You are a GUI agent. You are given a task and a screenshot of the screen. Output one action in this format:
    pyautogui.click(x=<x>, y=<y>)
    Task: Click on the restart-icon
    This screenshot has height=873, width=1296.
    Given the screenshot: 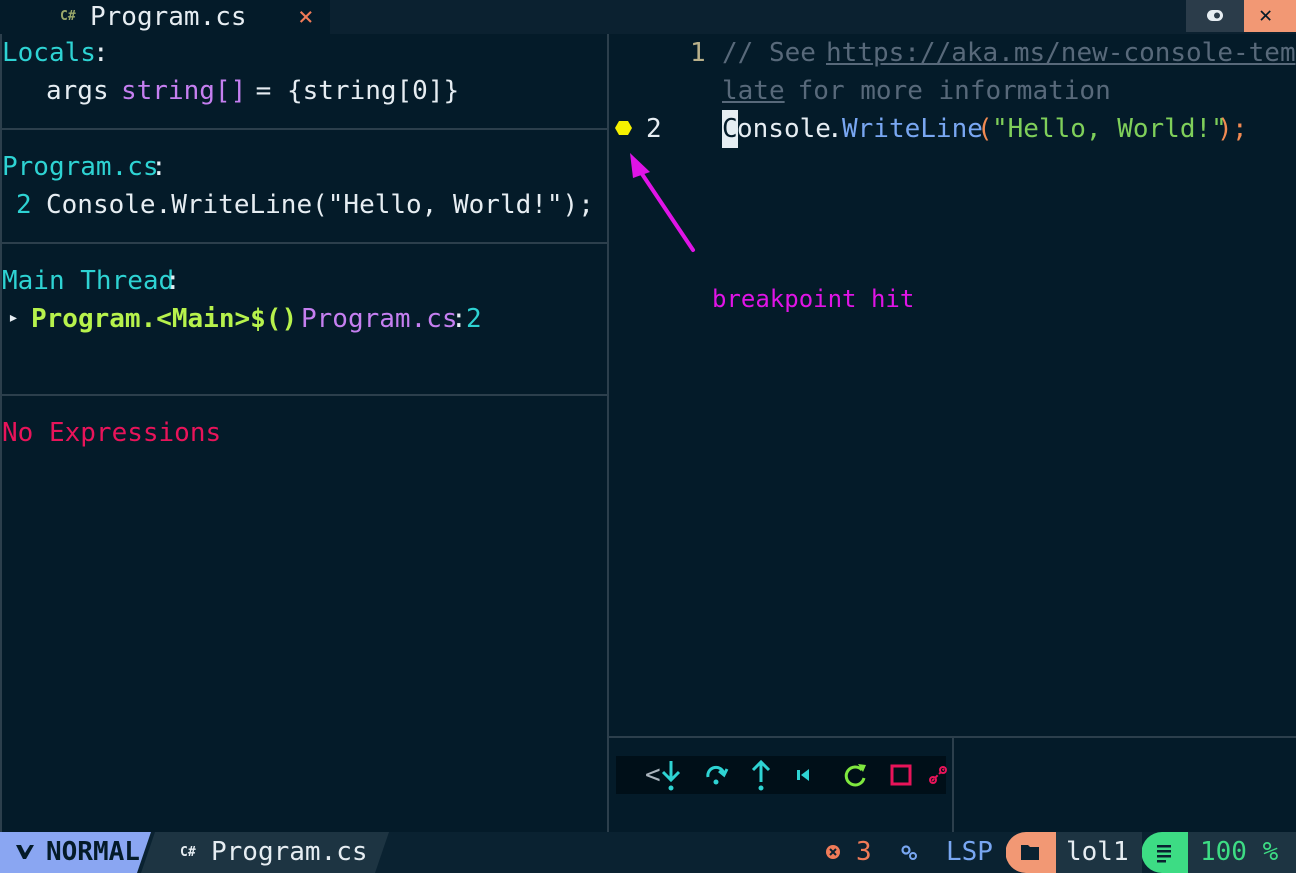 What is the action you would take?
    pyautogui.click(x=855, y=775)
    